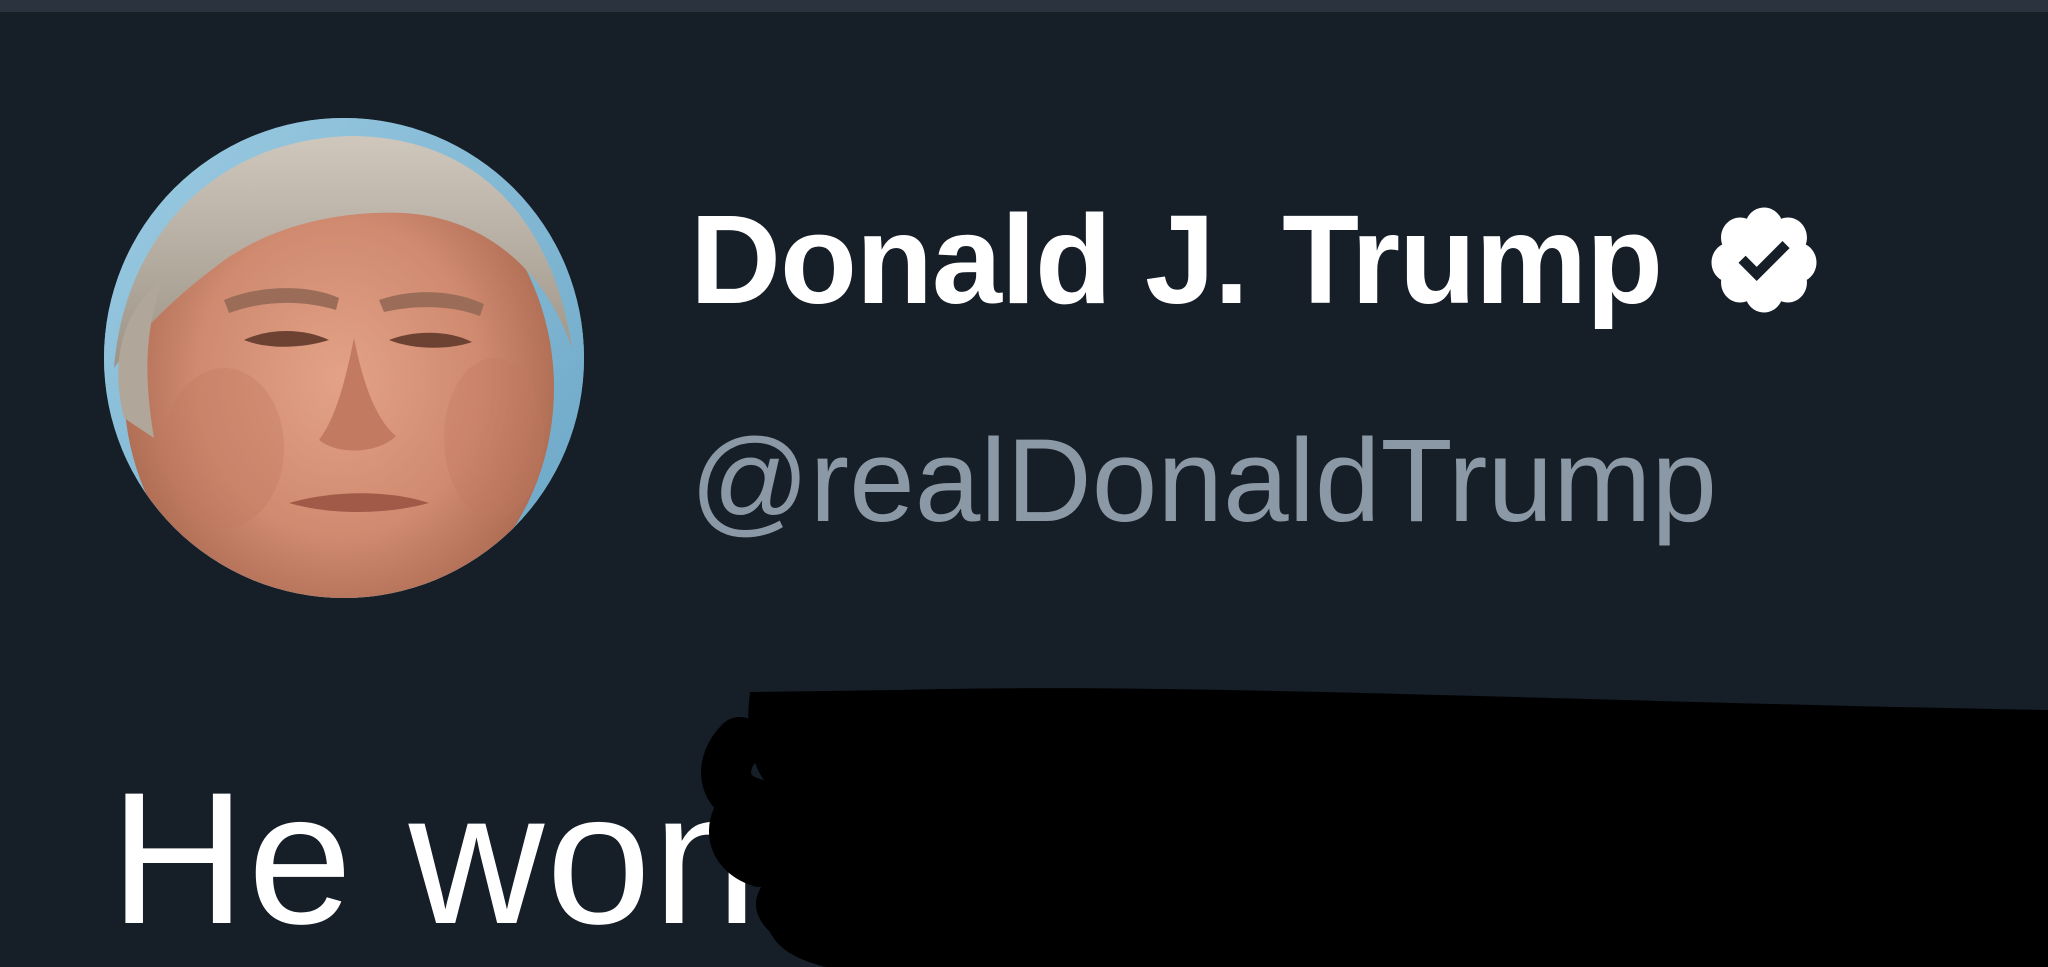 The height and width of the screenshot is (967, 2048). I want to click on avatar, so click(344, 358).